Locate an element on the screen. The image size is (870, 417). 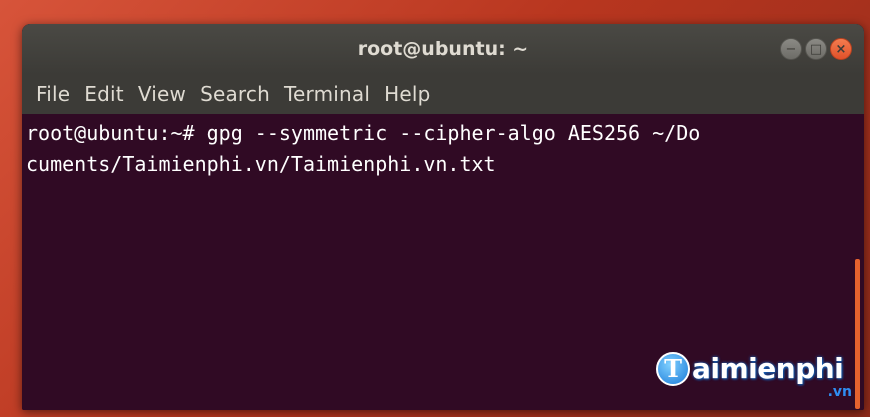
minimize-button: − is located at coordinates (791, 49).